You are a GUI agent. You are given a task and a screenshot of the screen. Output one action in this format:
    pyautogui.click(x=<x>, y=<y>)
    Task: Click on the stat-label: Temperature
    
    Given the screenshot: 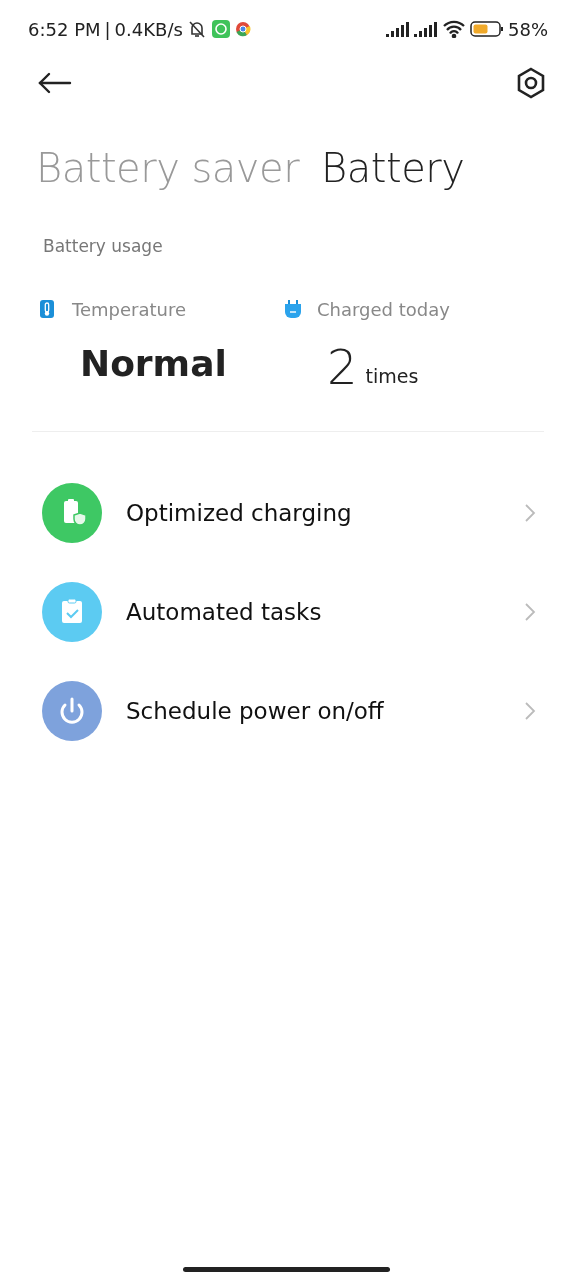 What is the action you would take?
    pyautogui.click(x=129, y=309)
    